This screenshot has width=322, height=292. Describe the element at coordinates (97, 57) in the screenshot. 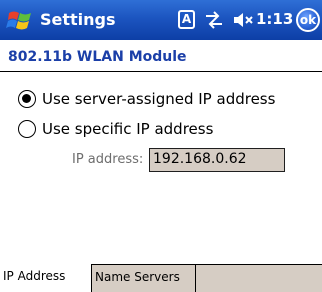

I see `page-title: 802.11b WLAN Module` at that location.